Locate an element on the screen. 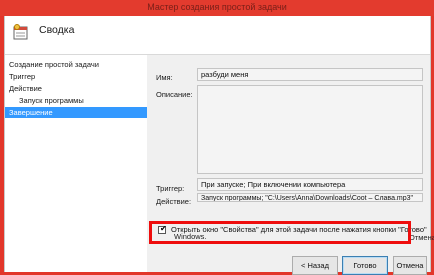  task-scheduler-icon is located at coordinates (21, 32).